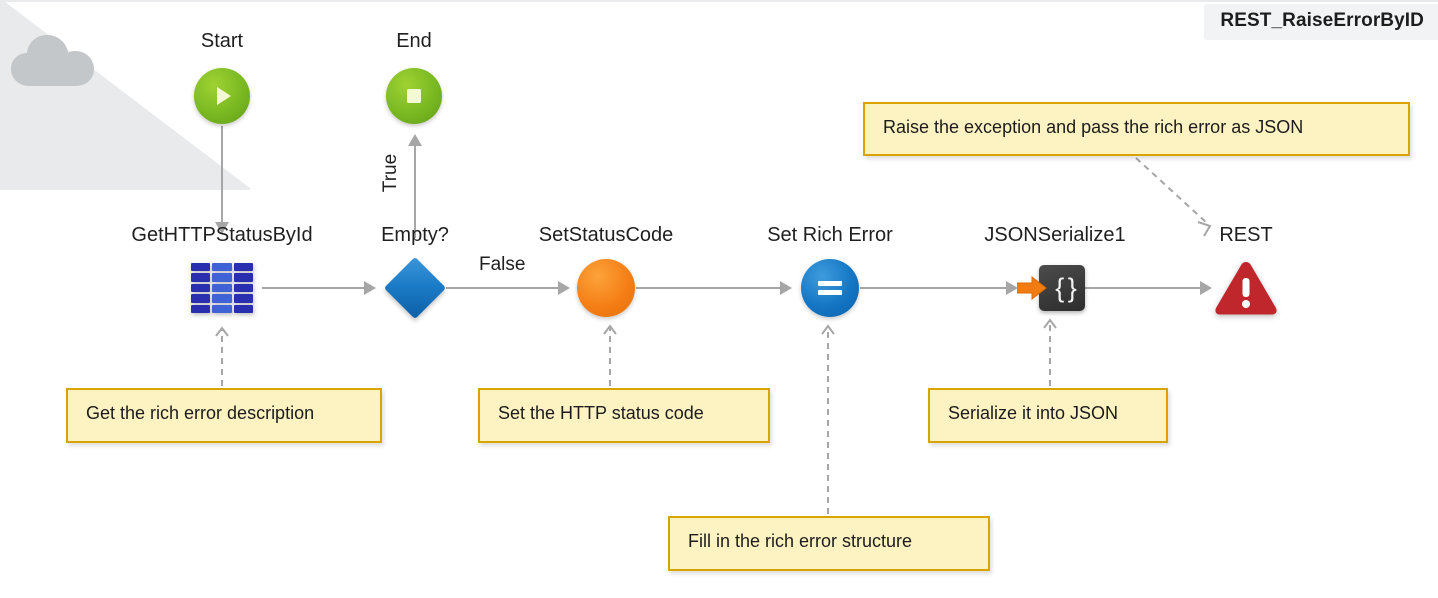 The image size is (1438, 598). I want to click on node-label-setricherror: Set Rich Error, so click(830, 235).